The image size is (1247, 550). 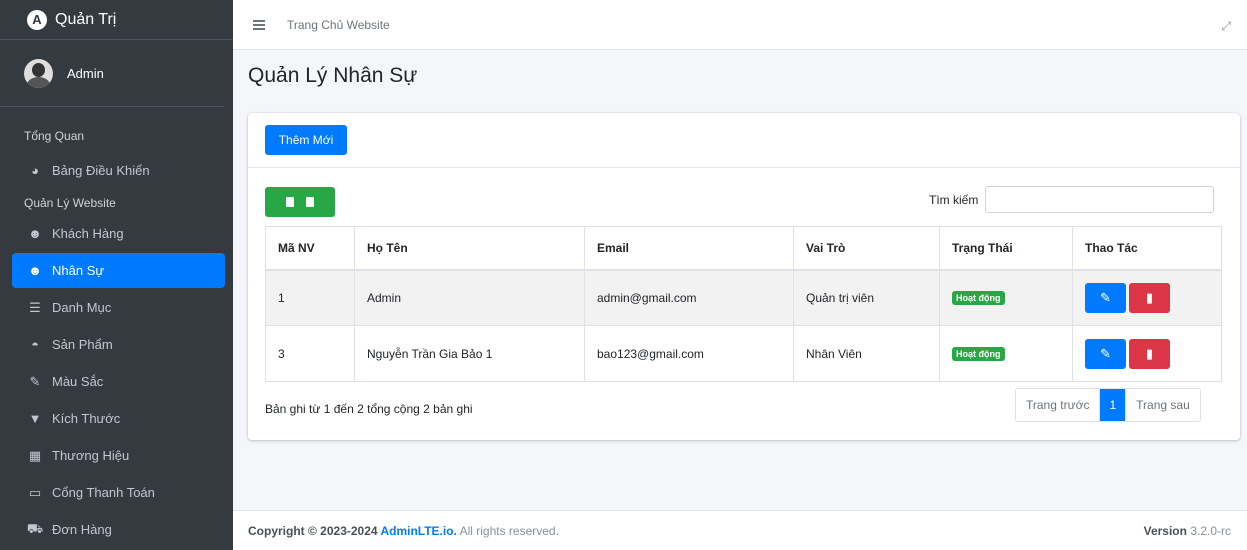 What do you see at coordinates (35, 344) in the screenshot?
I see `product-icon: ◓` at bounding box center [35, 344].